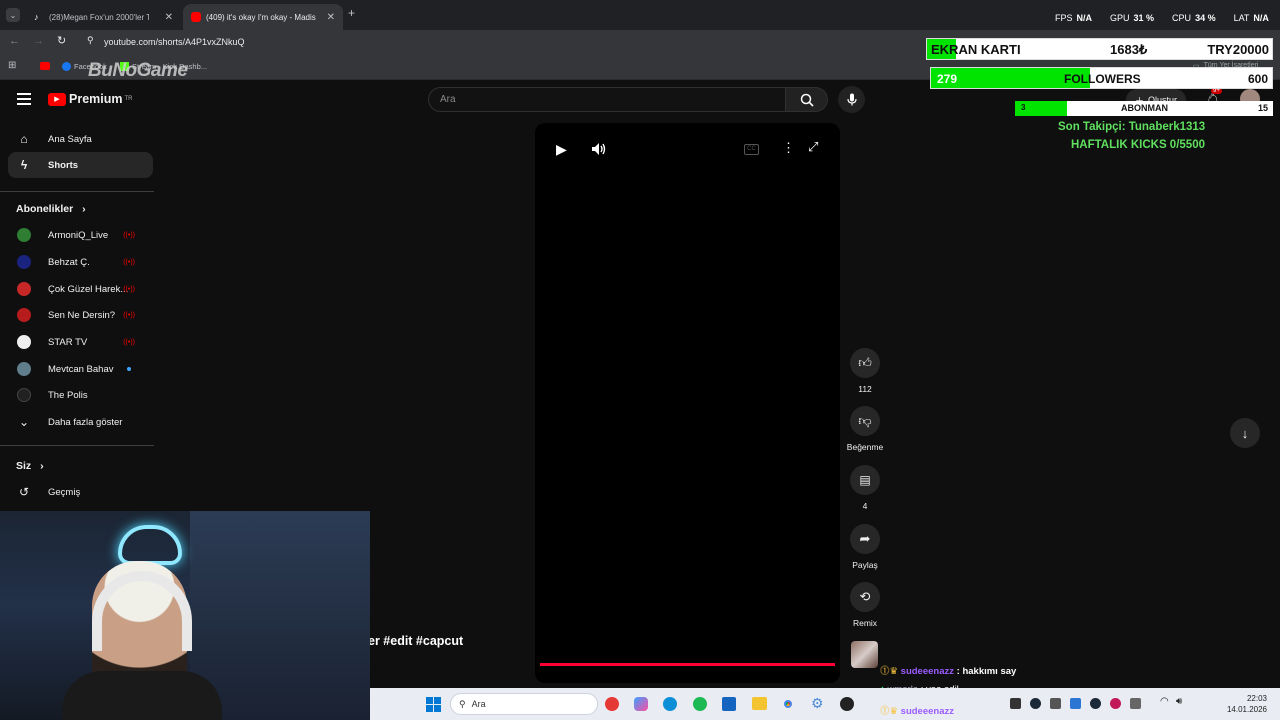  What do you see at coordinates (1132, 127) in the screenshot?
I see `last-follower: Son Takipçi: Tunaberk1313` at bounding box center [1132, 127].